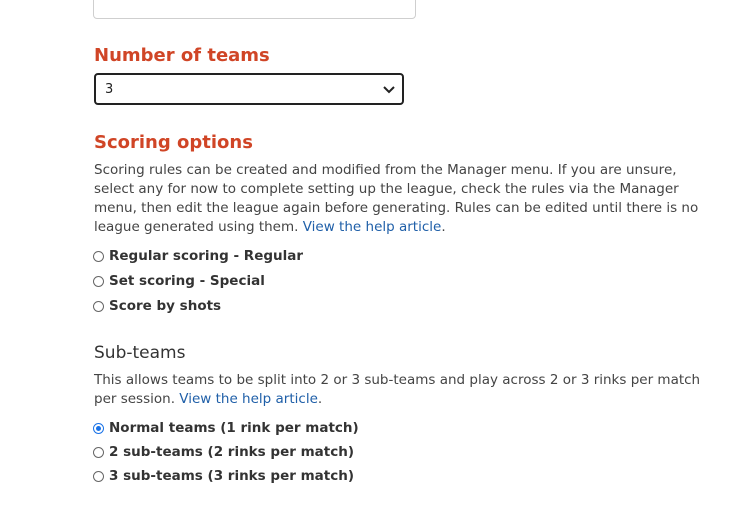 Image resolution: width=751 pixels, height=515 pixels. What do you see at coordinates (206, 256) in the screenshot?
I see `radio-label: Regular scoring - Regular` at bounding box center [206, 256].